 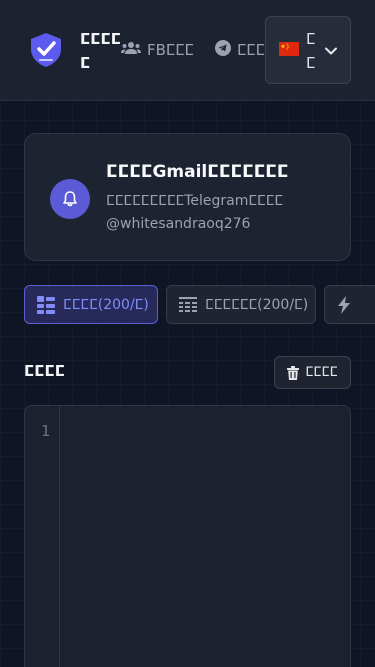 What do you see at coordinates (223, 50) in the screenshot?
I see `telegram-icon` at bounding box center [223, 50].